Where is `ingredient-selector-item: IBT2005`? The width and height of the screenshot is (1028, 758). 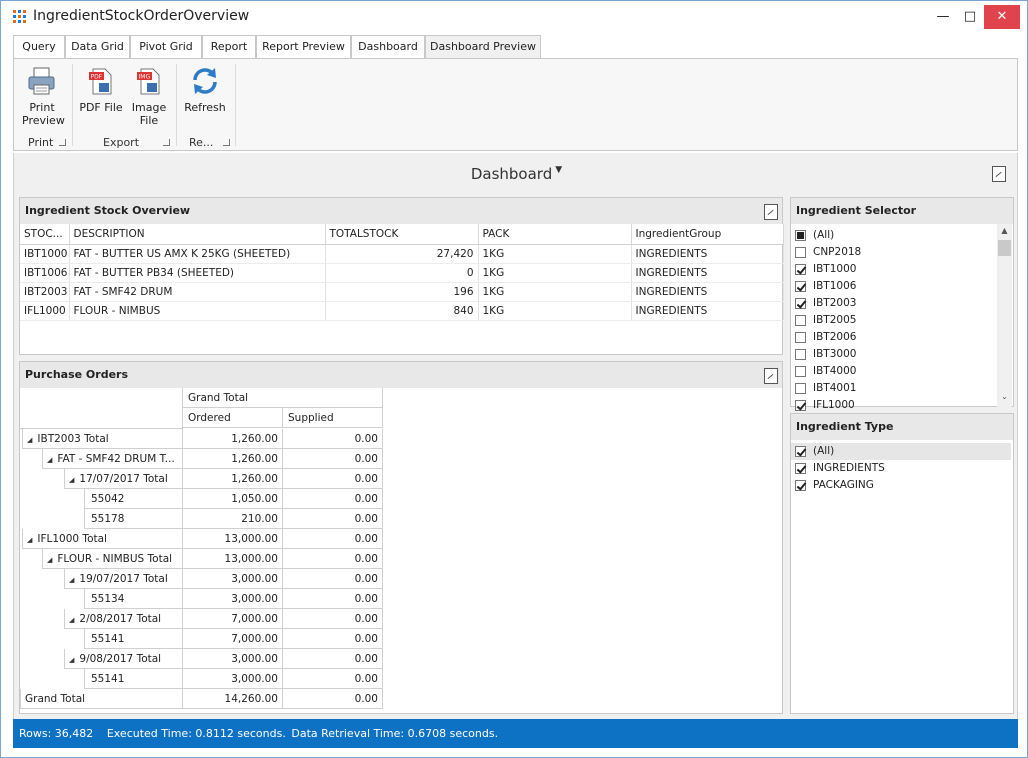 ingredient-selector-item: IBT2005 is located at coordinates (895, 320).